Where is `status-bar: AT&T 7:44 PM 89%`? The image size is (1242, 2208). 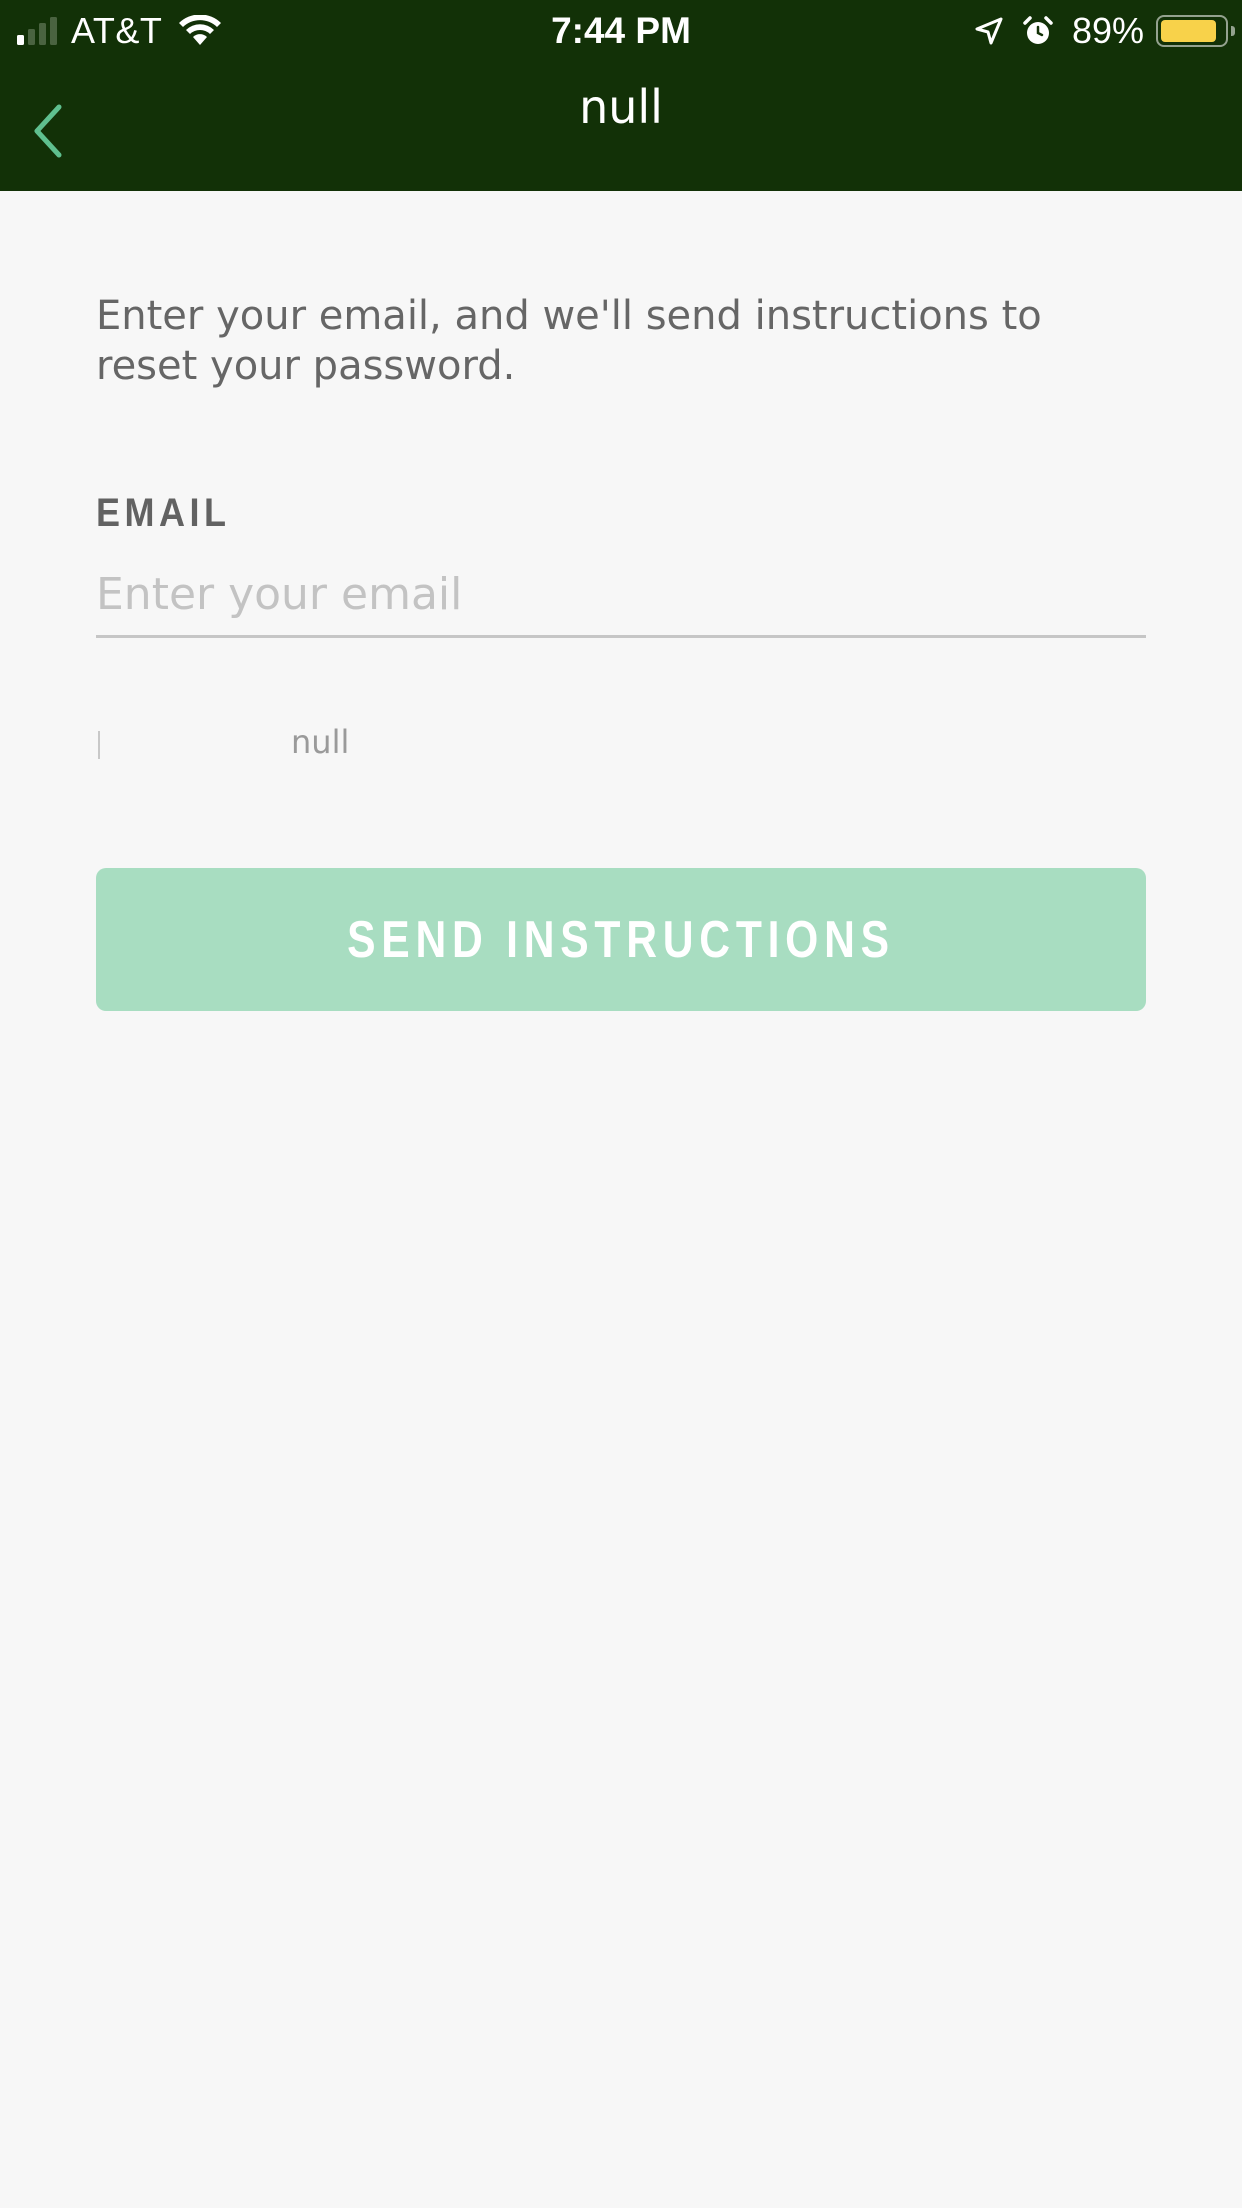
status-bar: AT&T 7:44 PM 89% is located at coordinates (621, 30).